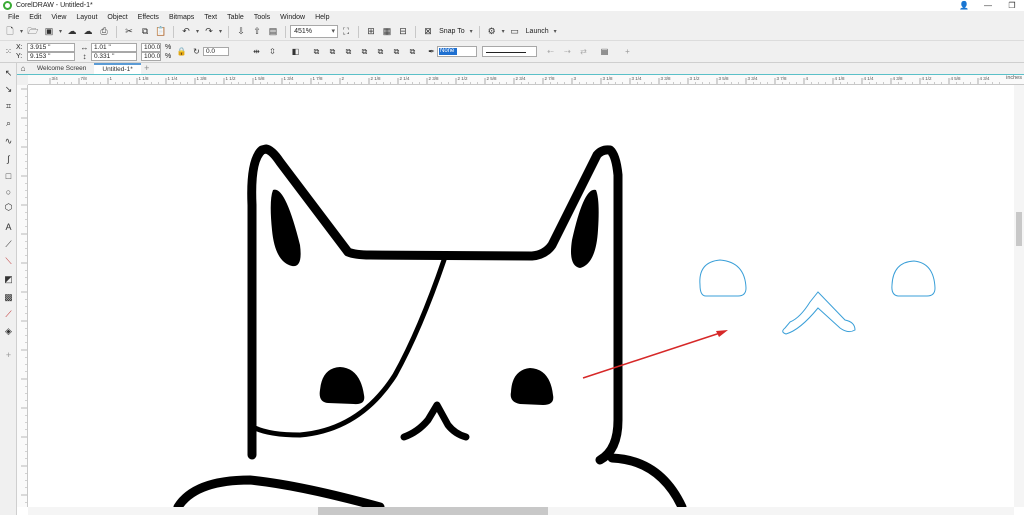 The width and height of the screenshot is (1024, 515). I want to click on eyedropper-icon: ⟋, so click(8, 314).